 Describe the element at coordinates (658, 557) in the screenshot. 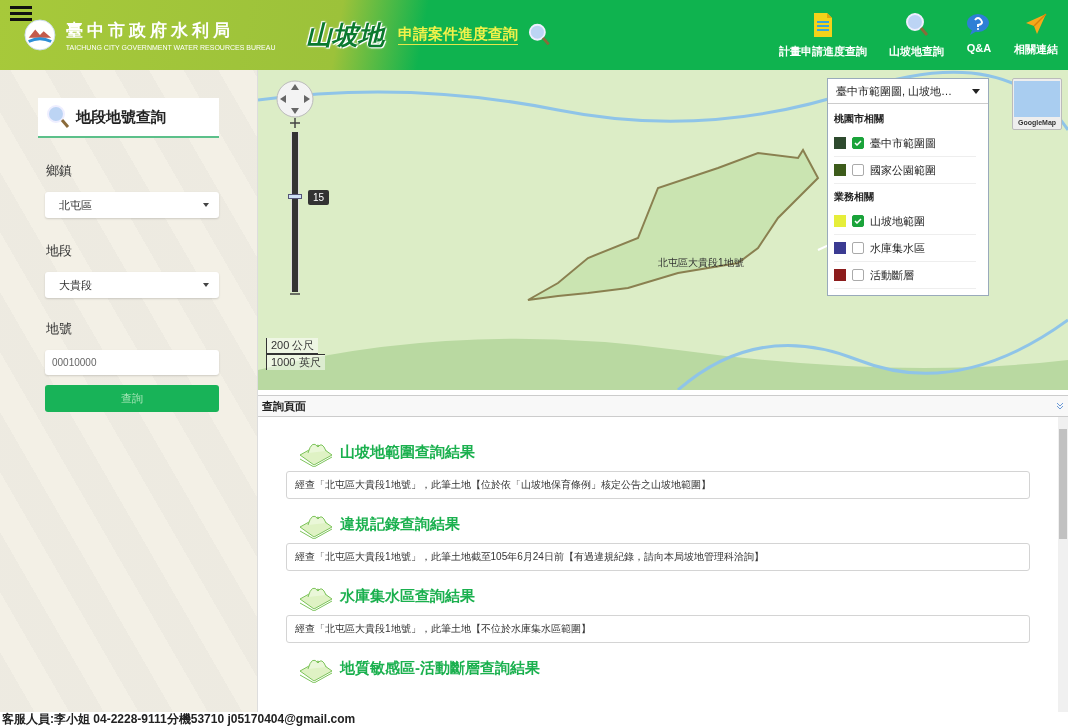

I see `result-text: 經查「北屯區大貴段1地號」，此筆土地截至105年6月24日前【有過違規紀錄，請向本局坡地管理科洽詢】` at that location.